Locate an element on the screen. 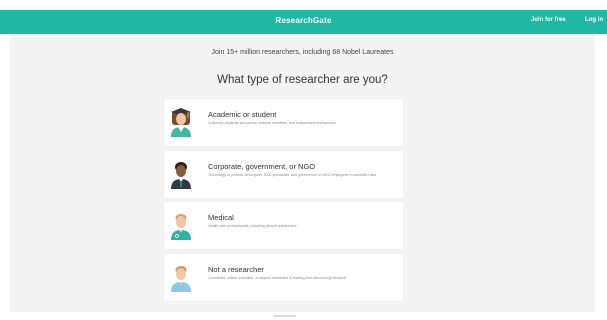  option-title: Academic or student is located at coordinates (242, 114).